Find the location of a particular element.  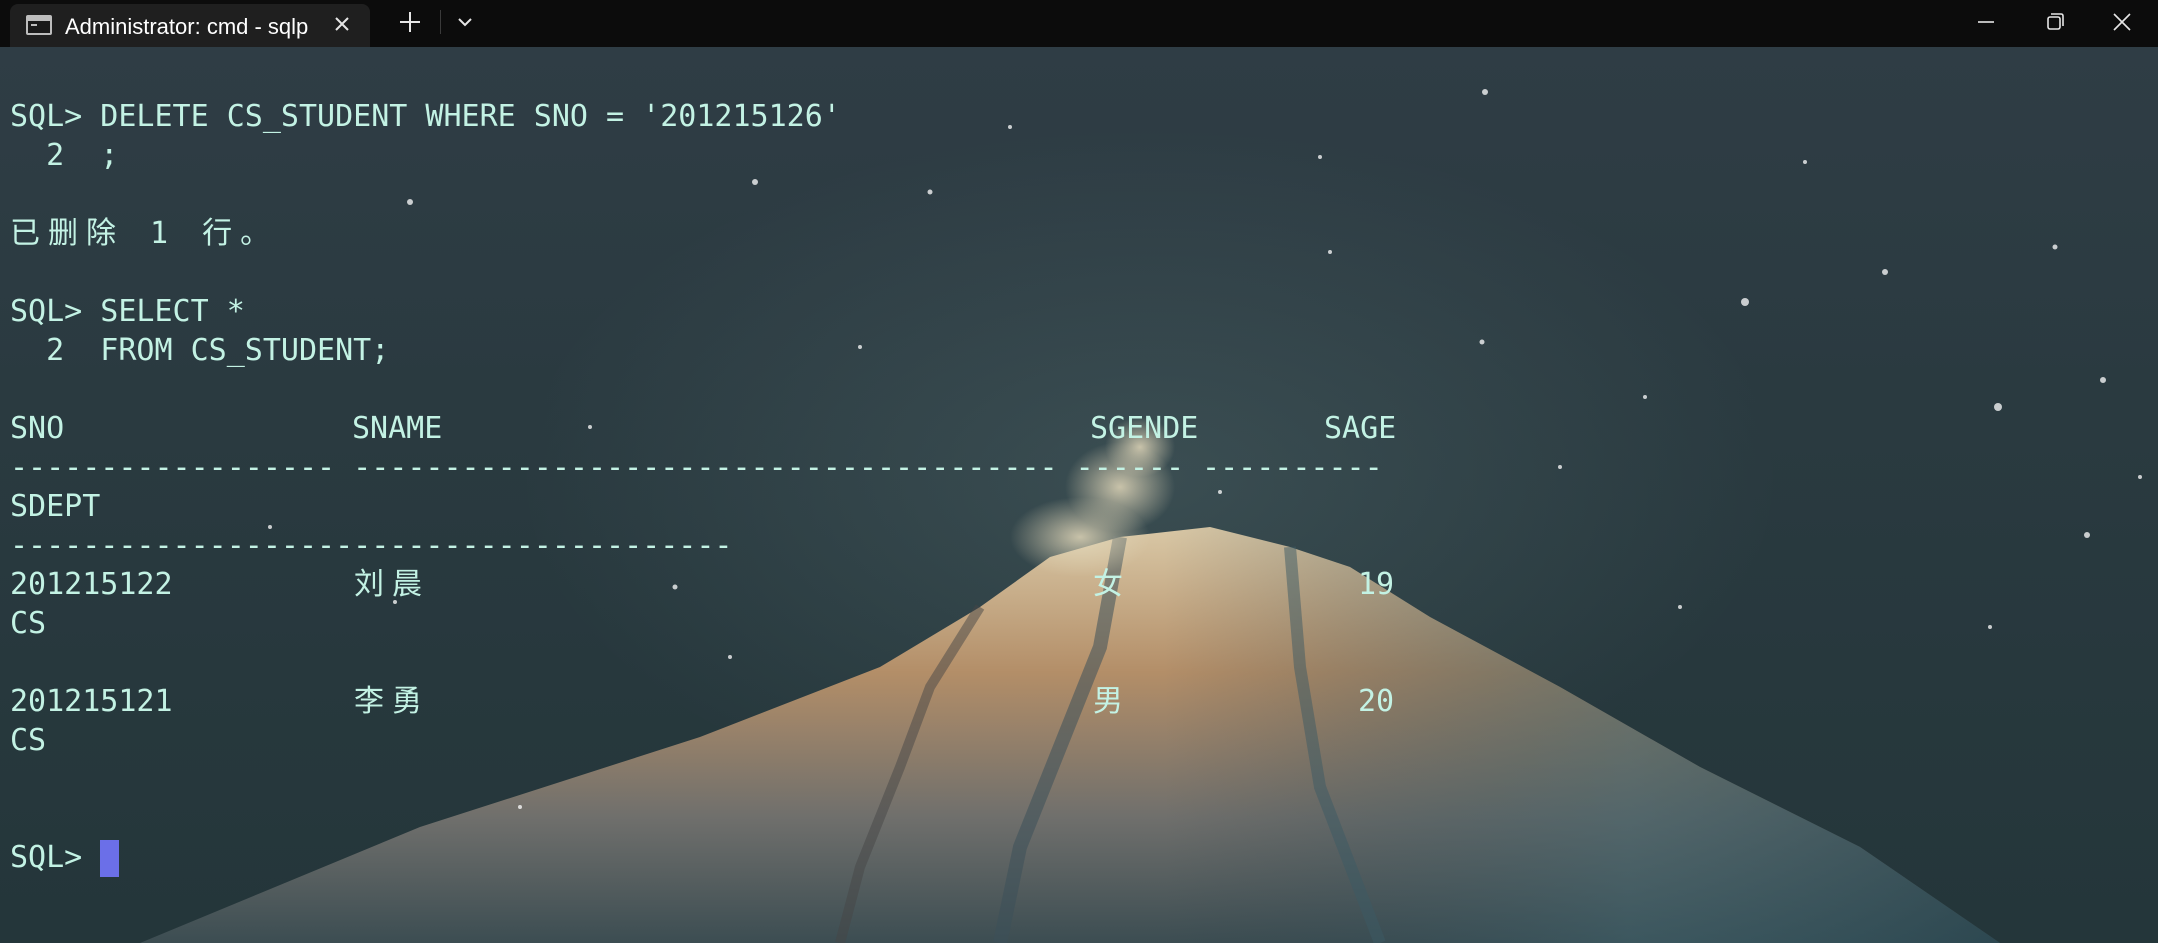

row2-sno: 201215121 is located at coordinates (91, 701).